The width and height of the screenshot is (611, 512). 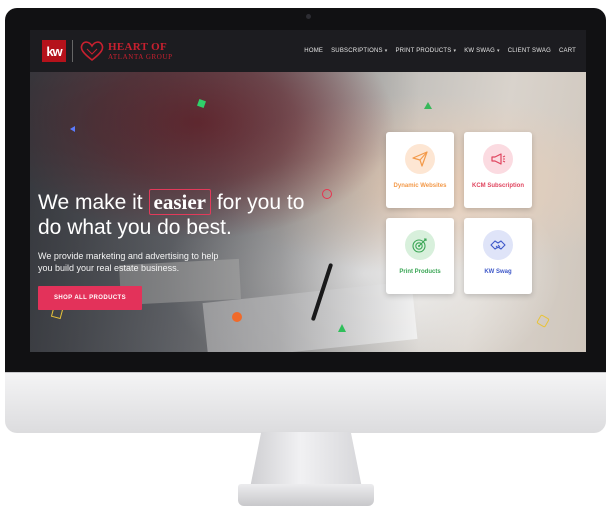 I want to click on handshake-icon, so click(x=498, y=245).